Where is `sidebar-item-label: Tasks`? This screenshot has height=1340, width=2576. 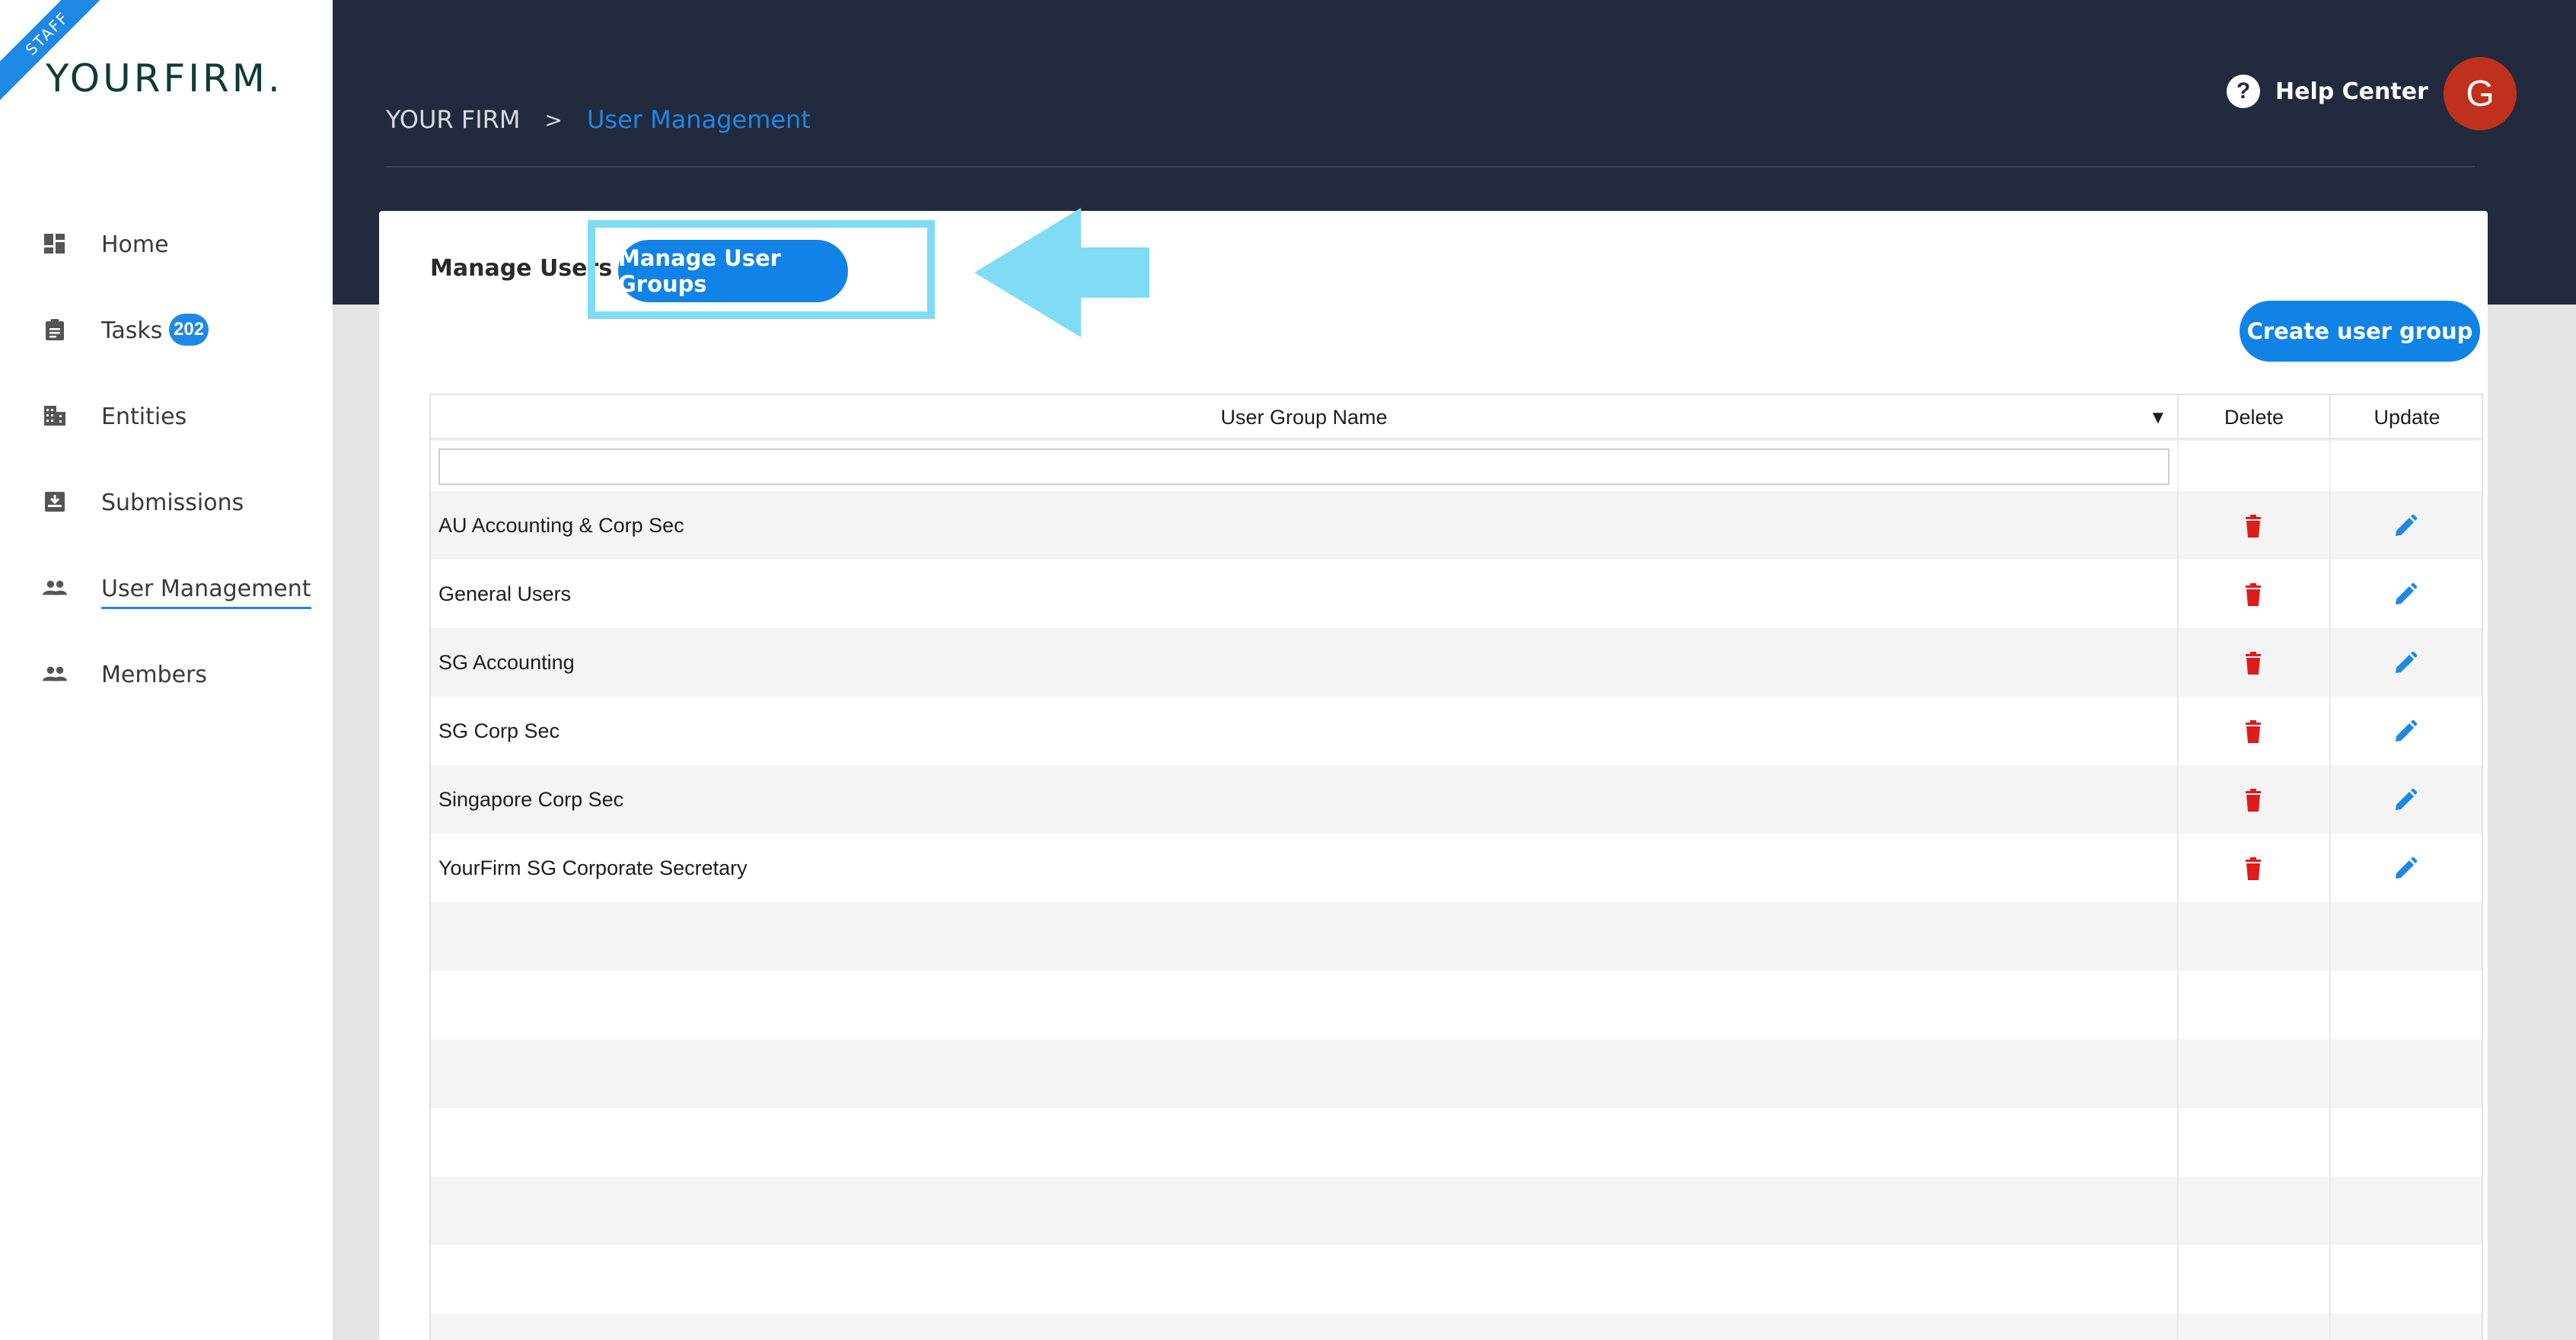 sidebar-item-label: Tasks is located at coordinates (132, 330).